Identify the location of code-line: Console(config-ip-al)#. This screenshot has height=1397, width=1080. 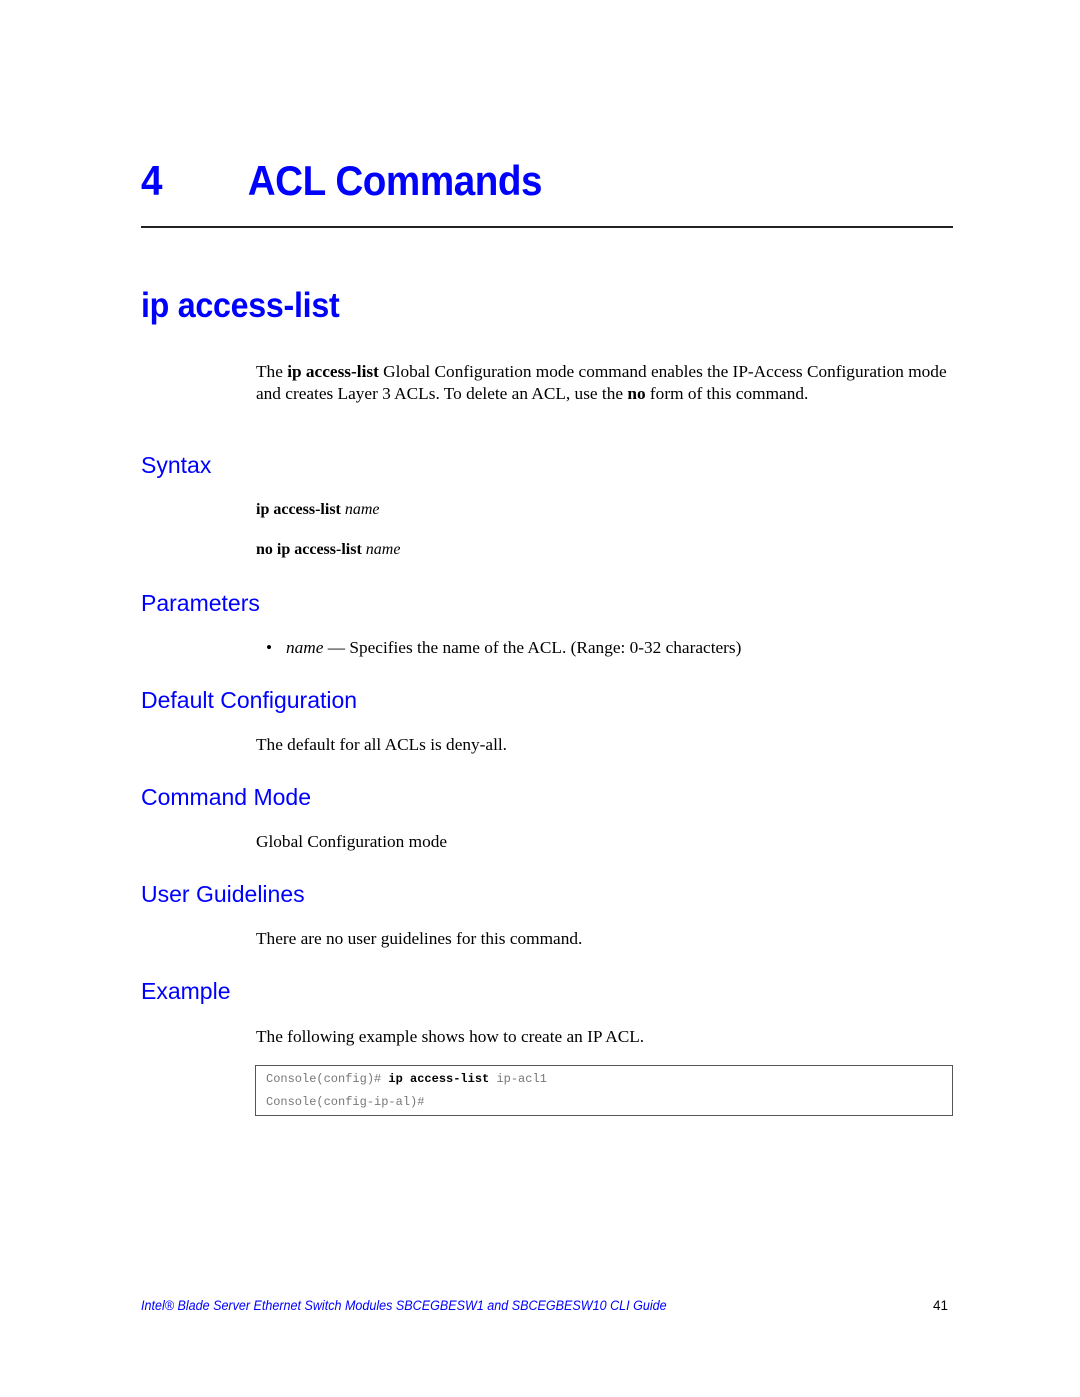
(345, 1102).